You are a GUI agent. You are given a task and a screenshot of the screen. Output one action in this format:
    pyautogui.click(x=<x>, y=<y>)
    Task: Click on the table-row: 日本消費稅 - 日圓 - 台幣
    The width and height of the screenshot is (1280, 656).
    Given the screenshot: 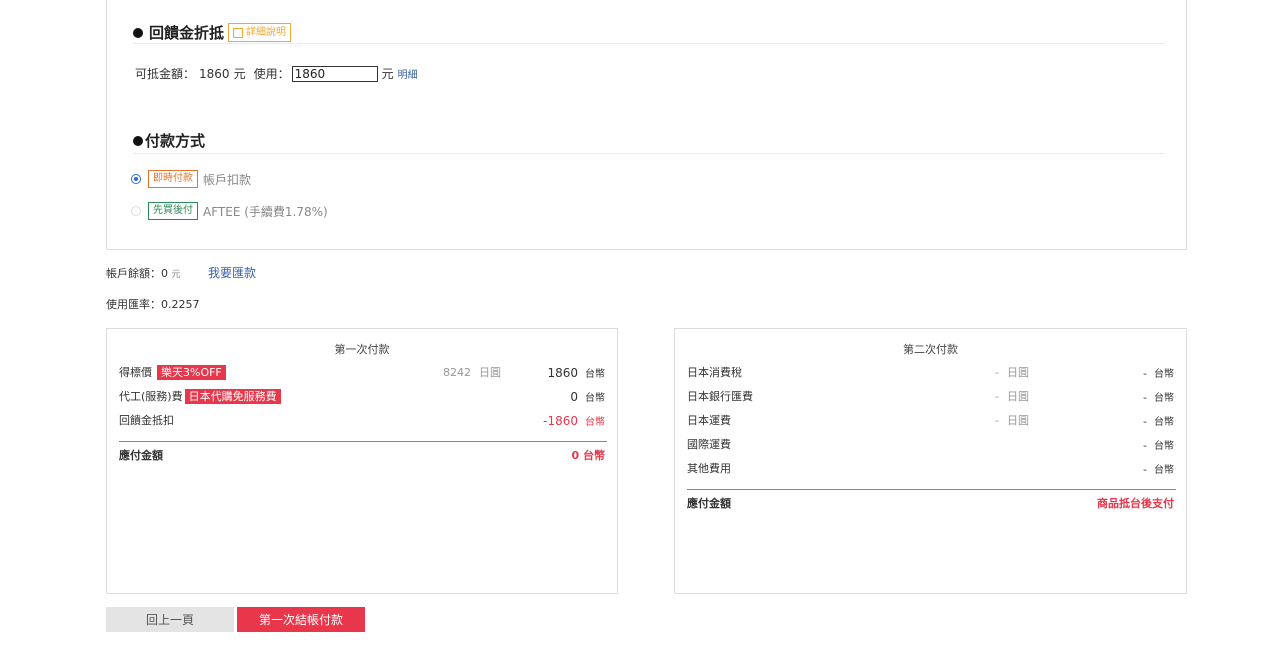 What is the action you would take?
    pyautogui.click(x=930, y=372)
    